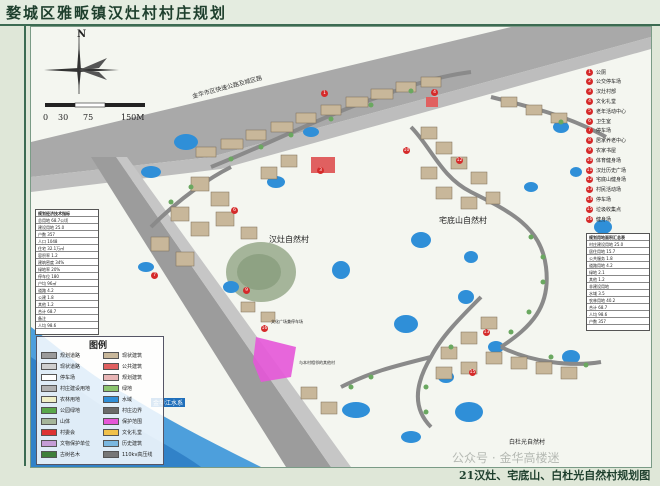  I want to click on table-right-row: 道路用地 4.2, so click(618, 265).